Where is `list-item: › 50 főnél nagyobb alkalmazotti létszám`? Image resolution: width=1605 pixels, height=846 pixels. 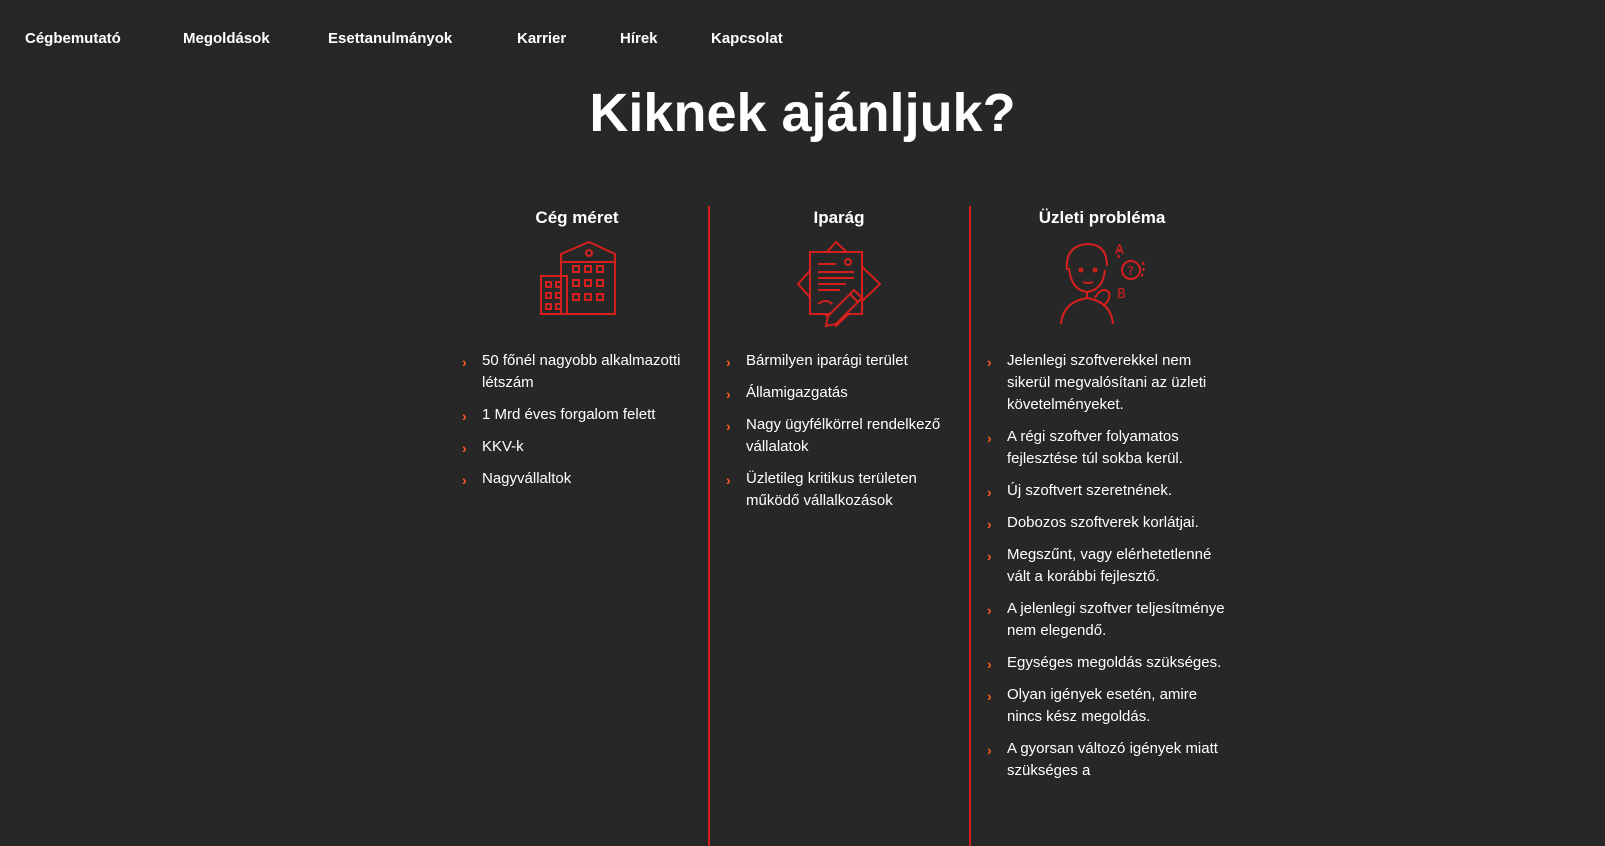
list-item: › 50 főnél nagyobb alkalmazotti létszám is located at coordinates (571, 371).